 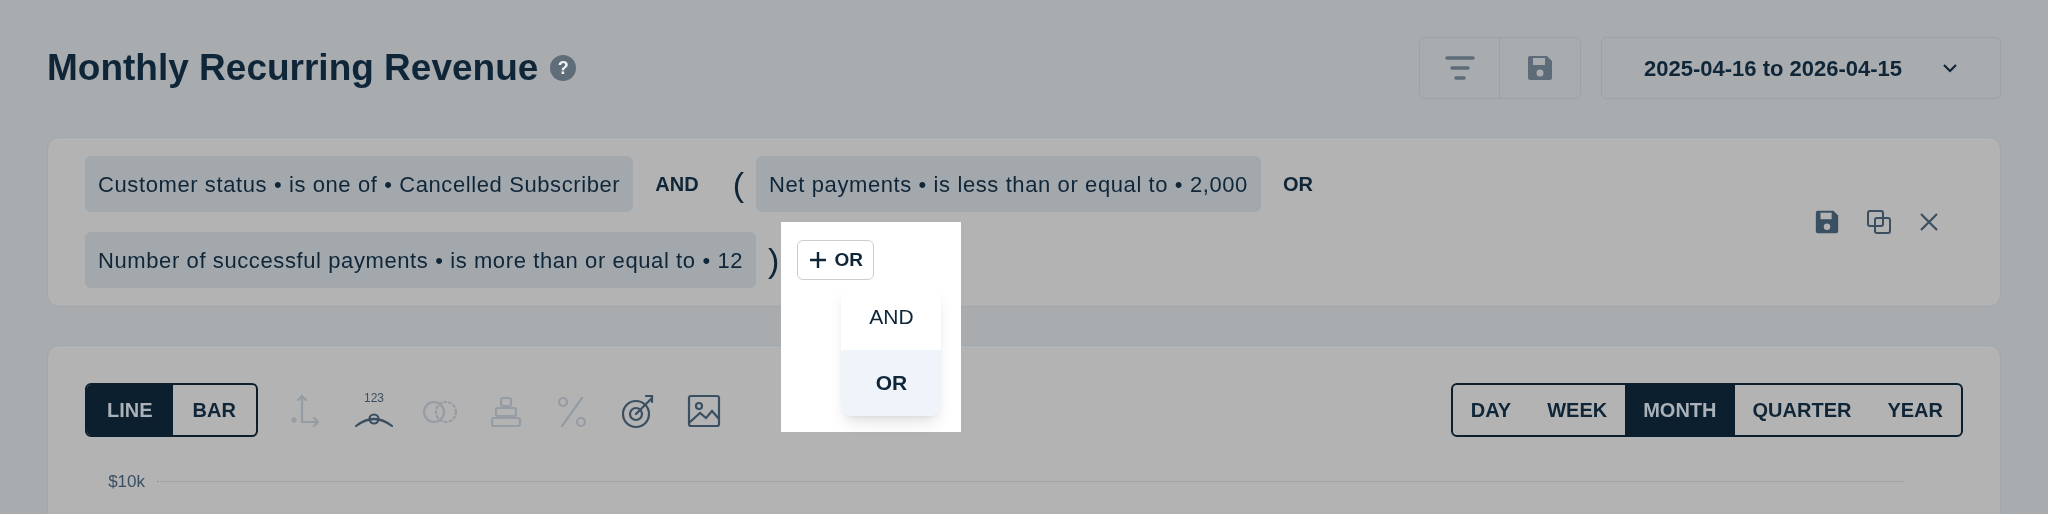 What do you see at coordinates (1577, 410) in the screenshot?
I see `period-tab: WEEK` at bounding box center [1577, 410].